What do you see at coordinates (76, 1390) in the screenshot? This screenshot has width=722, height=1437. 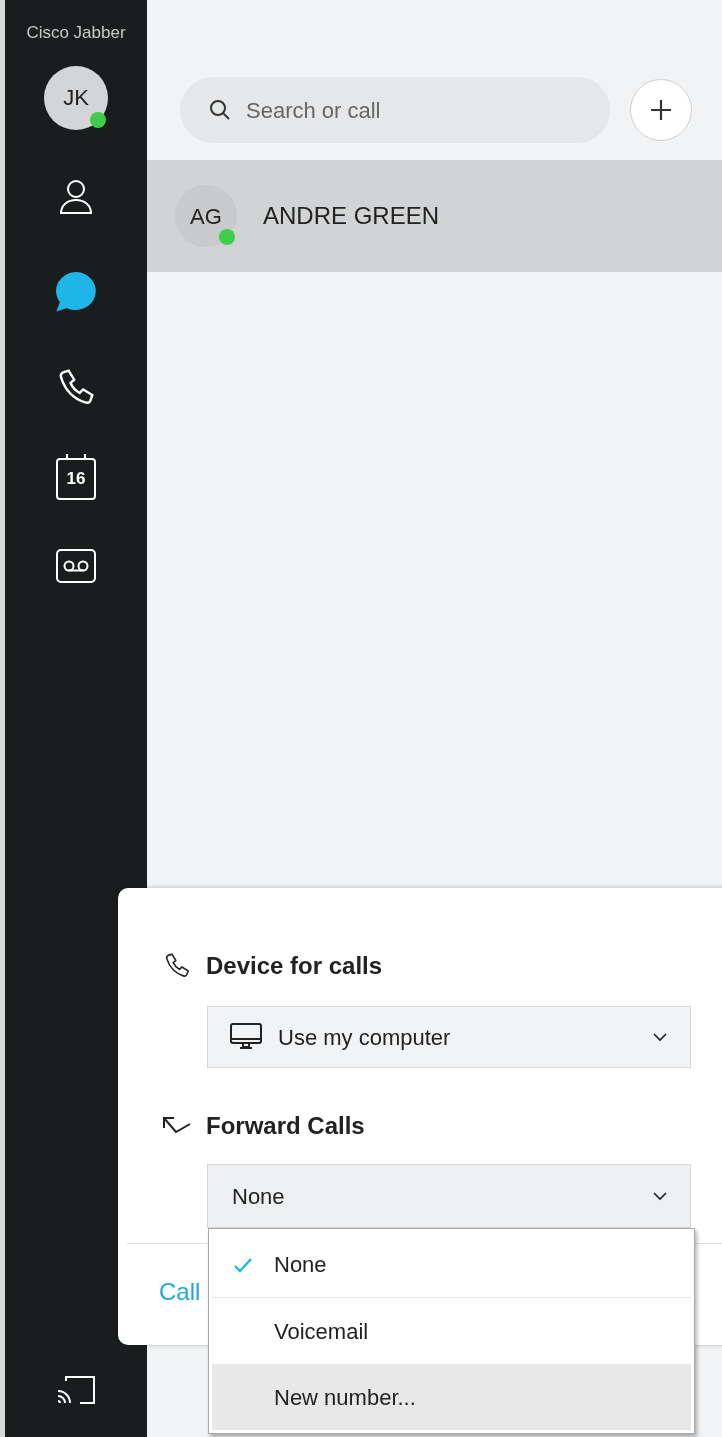 I see `cast-icon` at bounding box center [76, 1390].